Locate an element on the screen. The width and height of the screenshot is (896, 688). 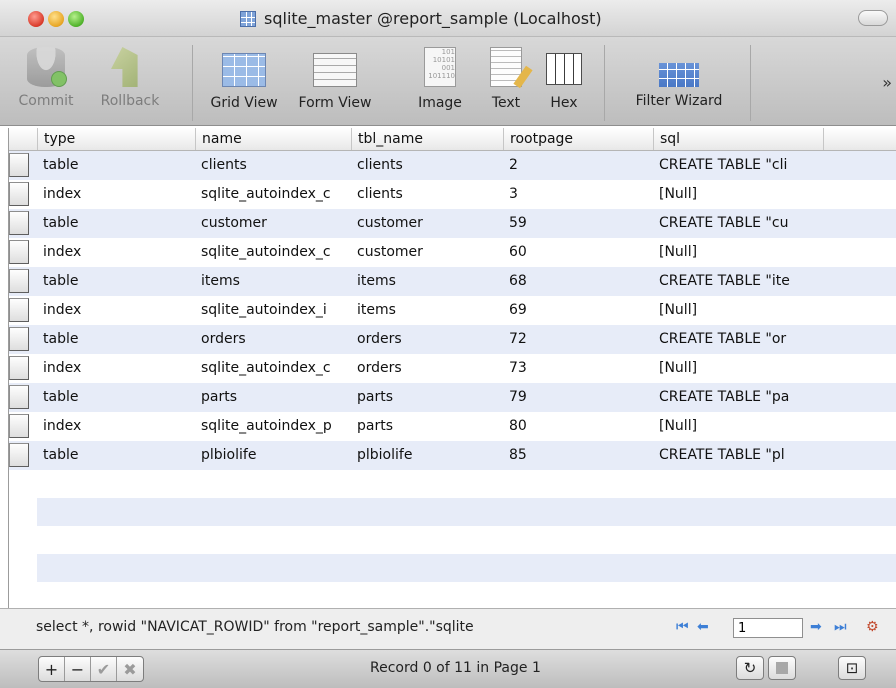
cell-rootpage: 73 is located at coordinates (578, 368).